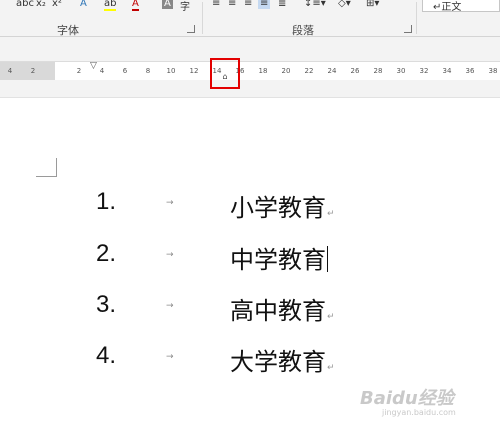 Image resolution: width=500 pixels, height=430 pixels. Describe the element at coordinates (93, 66) in the screenshot. I see `first-line-indent-icon: ▽` at that location.